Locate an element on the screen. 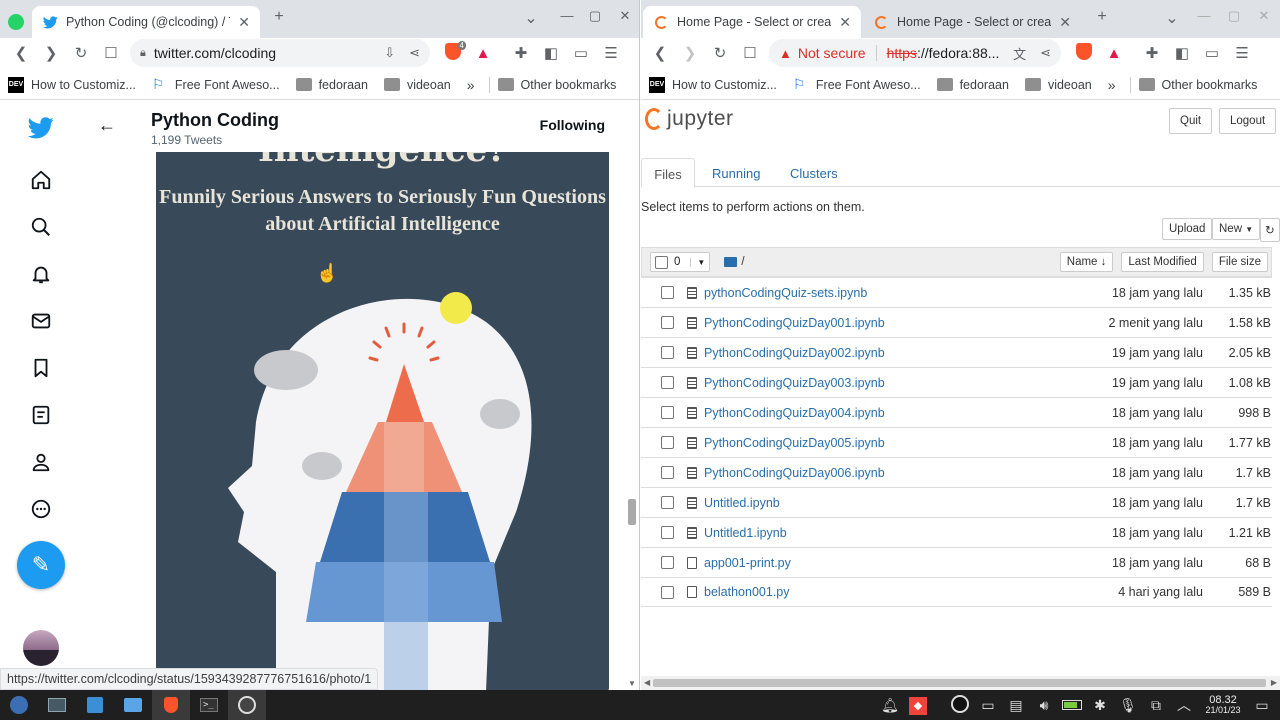  brave-shields-icon is located at coordinates (1084, 53).